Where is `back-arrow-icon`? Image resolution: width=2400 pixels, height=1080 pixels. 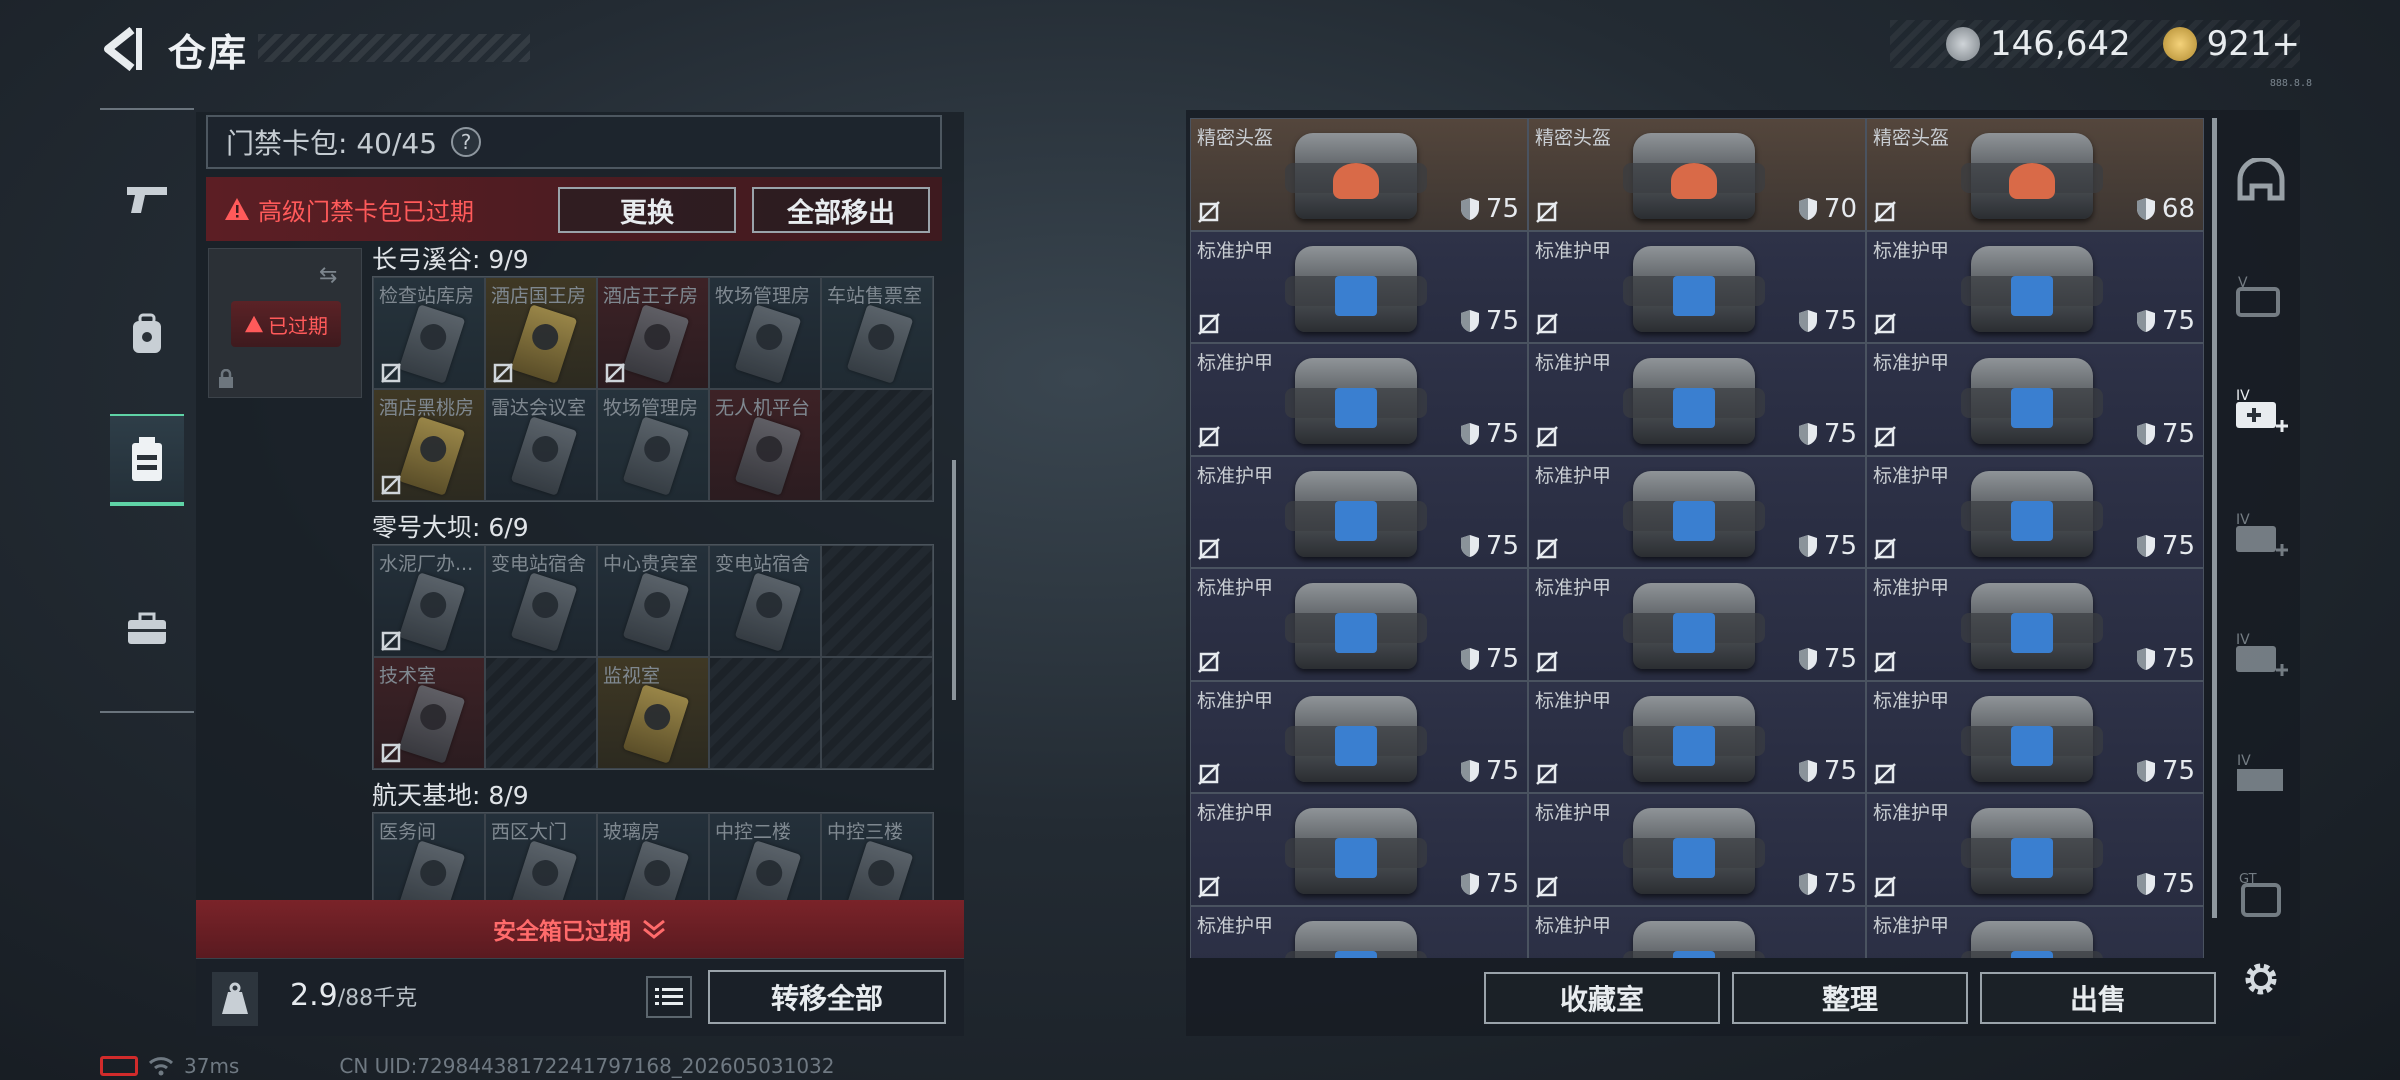
back-arrow-icon is located at coordinates (123, 49).